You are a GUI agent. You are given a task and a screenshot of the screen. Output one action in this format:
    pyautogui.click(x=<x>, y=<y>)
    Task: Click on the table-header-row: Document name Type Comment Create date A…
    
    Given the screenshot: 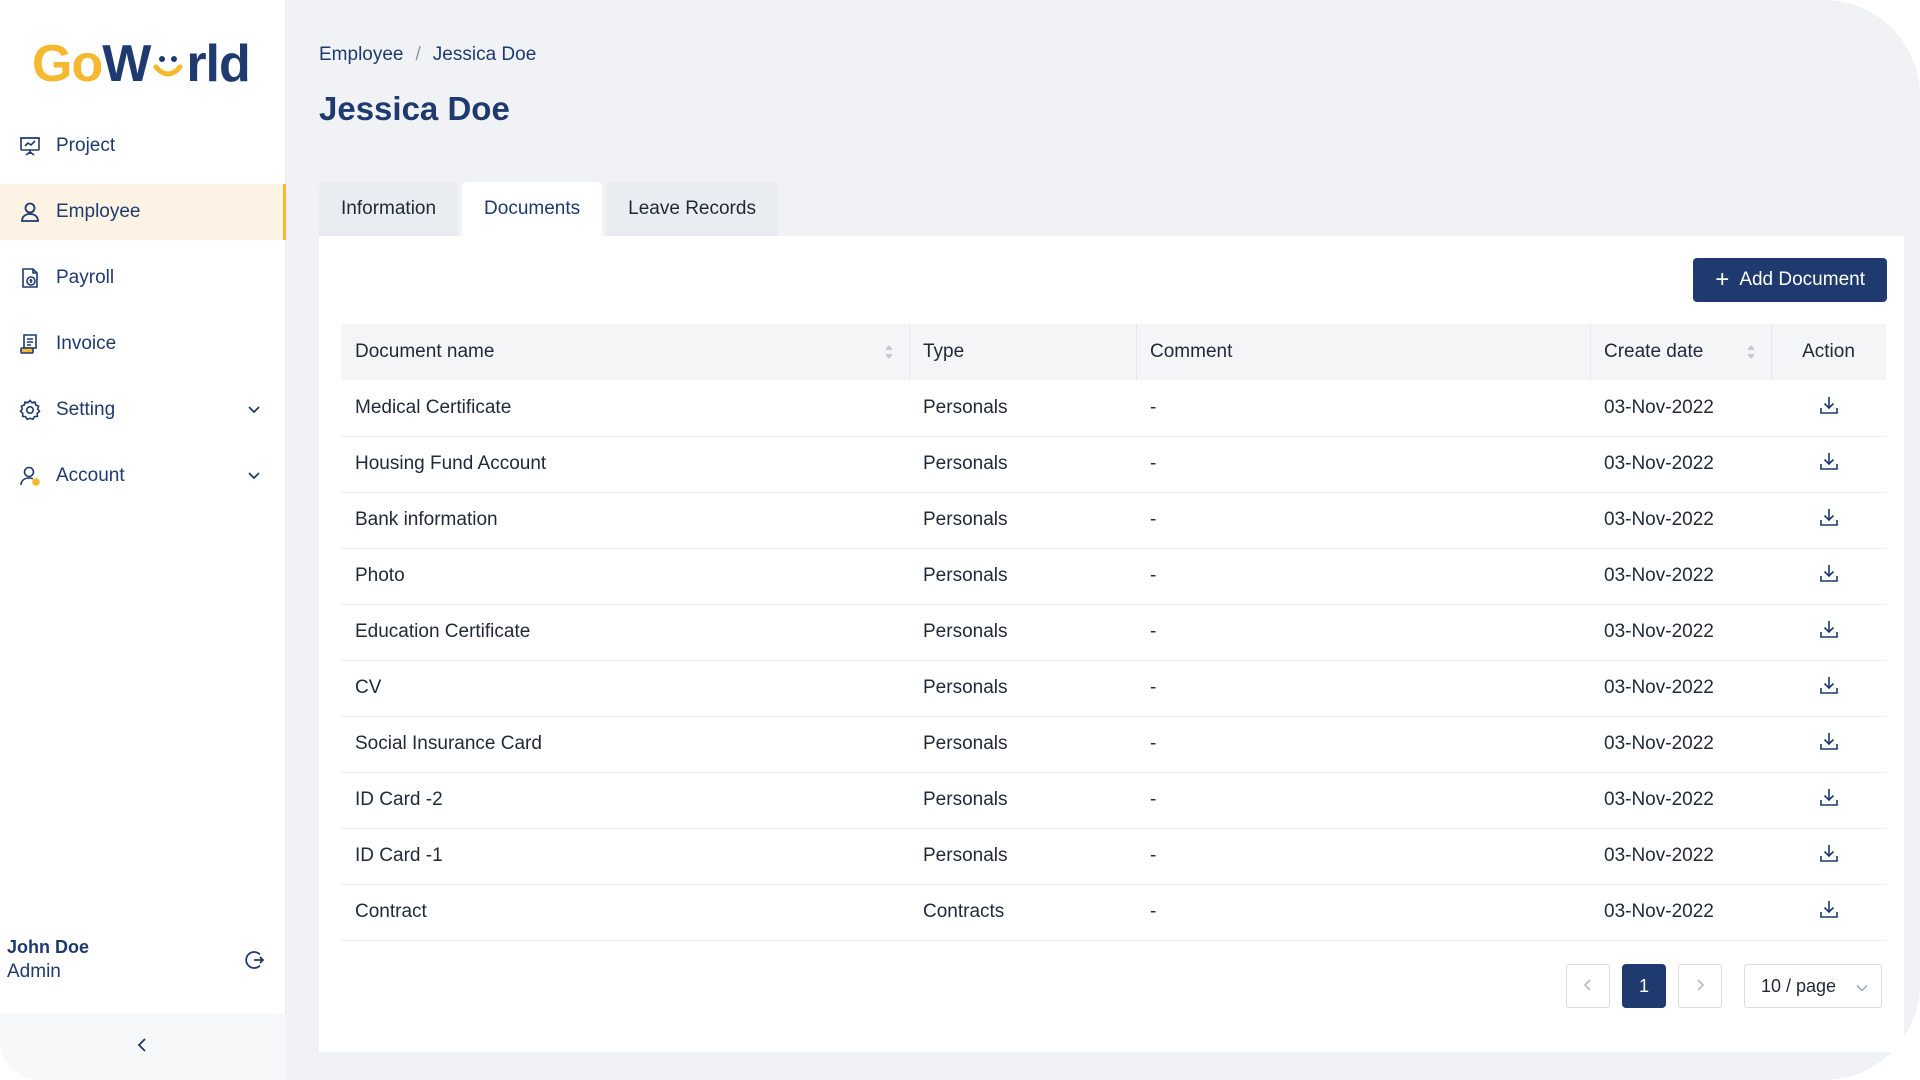 What is the action you would take?
    pyautogui.click(x=1113, y=352)
    